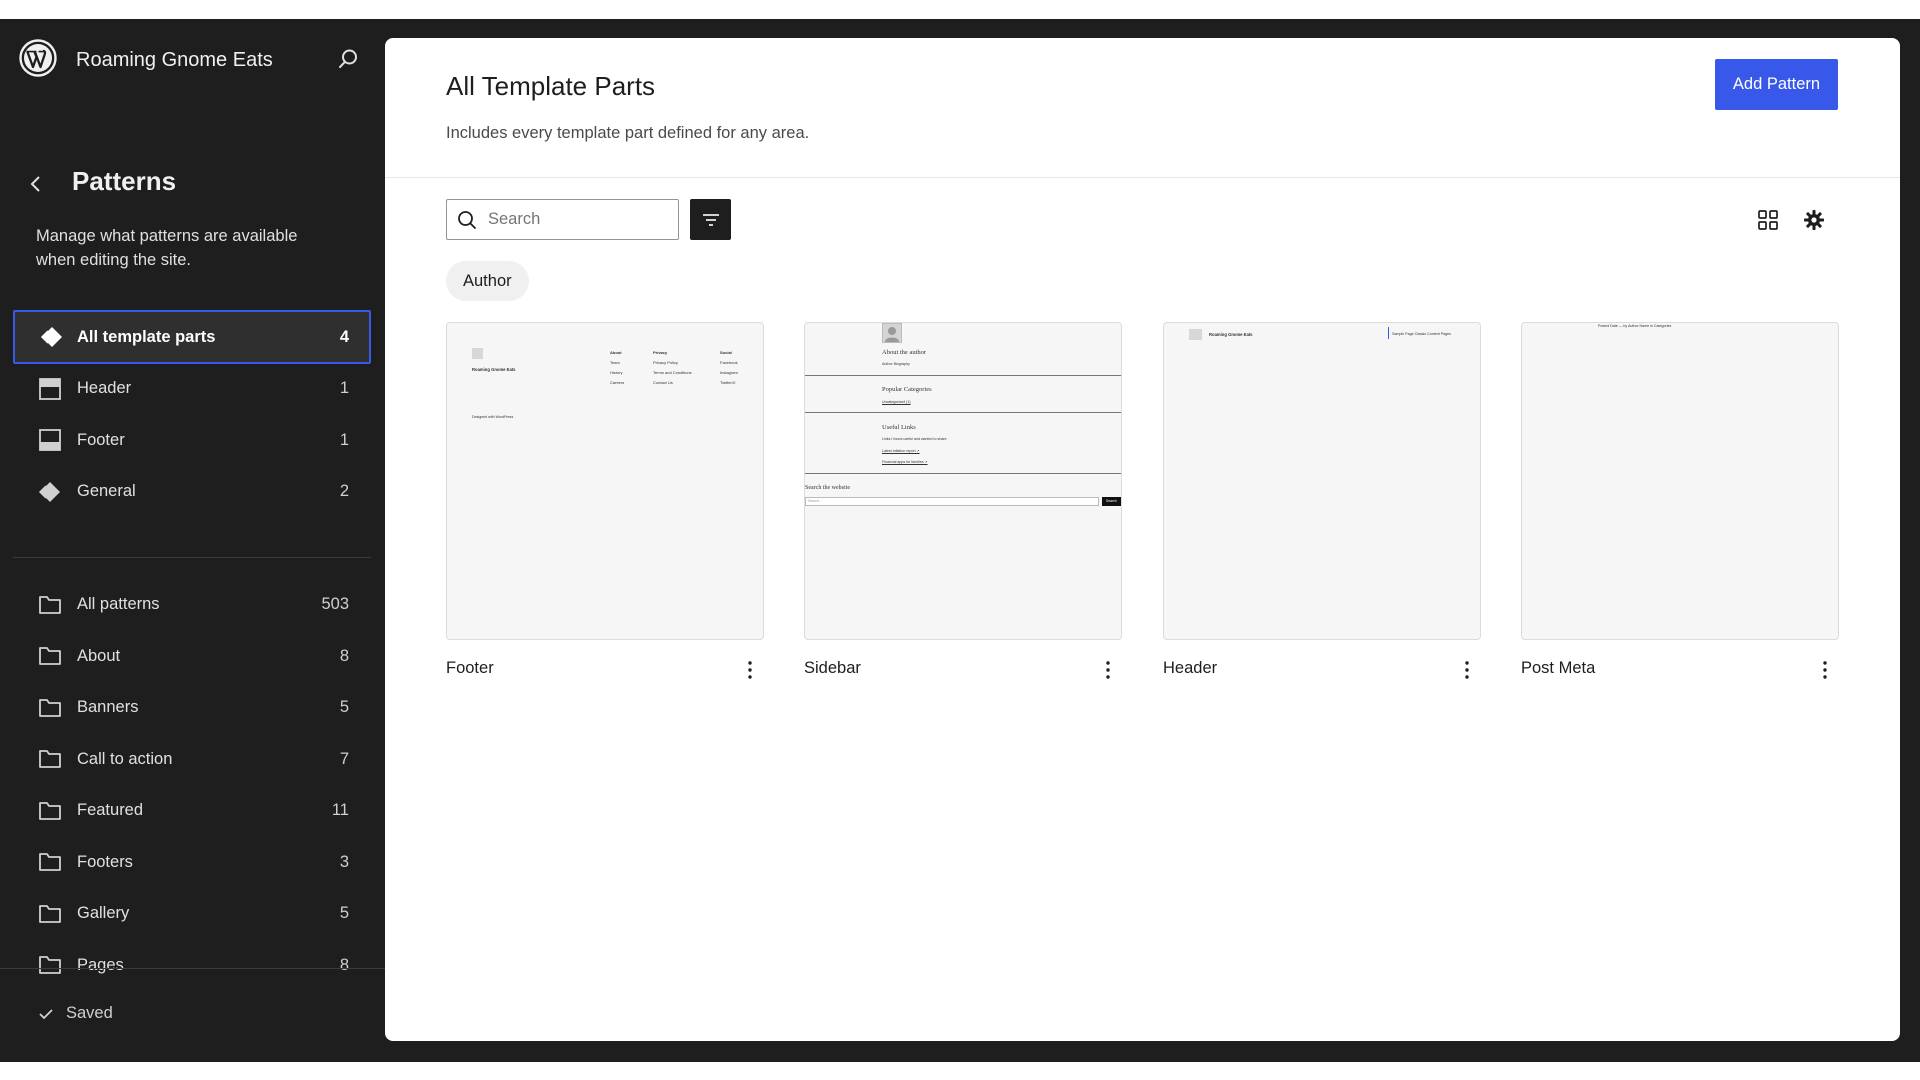  Describe the element at coordinates (192, 863) in the screenshot. I see `nav-item-footers: Footers 3` at that location.